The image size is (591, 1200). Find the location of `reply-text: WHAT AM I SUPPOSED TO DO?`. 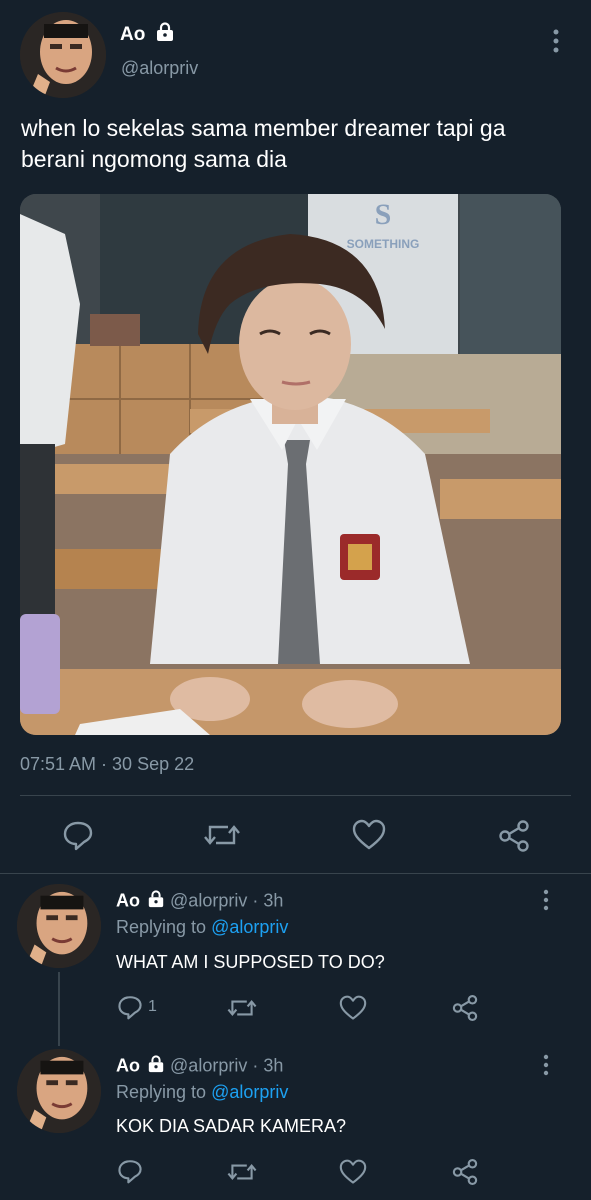

reply-text: WHAT AM I SUPPOSED TO DO? is located at coordinates (250, 962).